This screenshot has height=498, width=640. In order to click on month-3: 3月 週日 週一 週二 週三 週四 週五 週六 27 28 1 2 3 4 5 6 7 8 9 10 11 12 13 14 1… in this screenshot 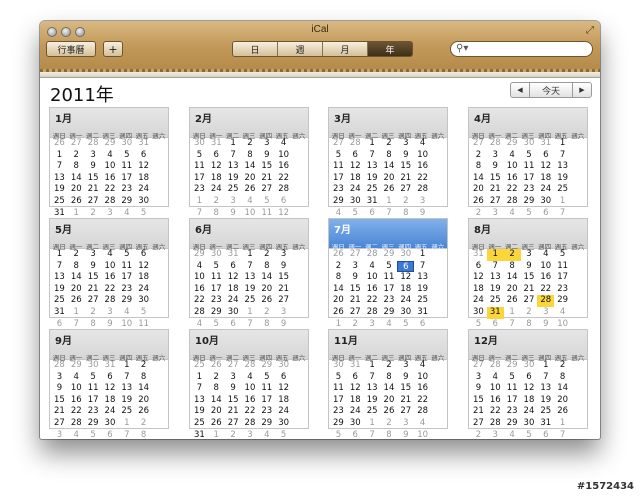, I will do `click(388, 162)`.